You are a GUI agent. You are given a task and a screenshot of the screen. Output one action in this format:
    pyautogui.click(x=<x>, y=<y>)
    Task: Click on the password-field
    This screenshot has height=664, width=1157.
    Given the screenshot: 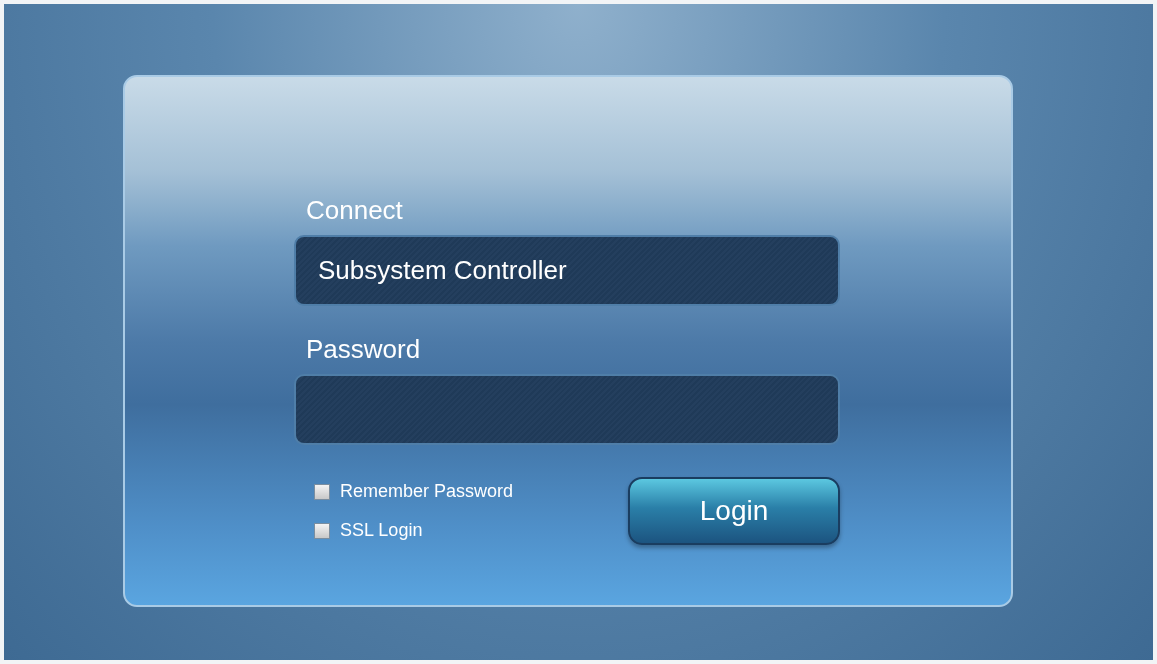 What is the action you would take?
    pyautogui.click(x=567, y=409)
    